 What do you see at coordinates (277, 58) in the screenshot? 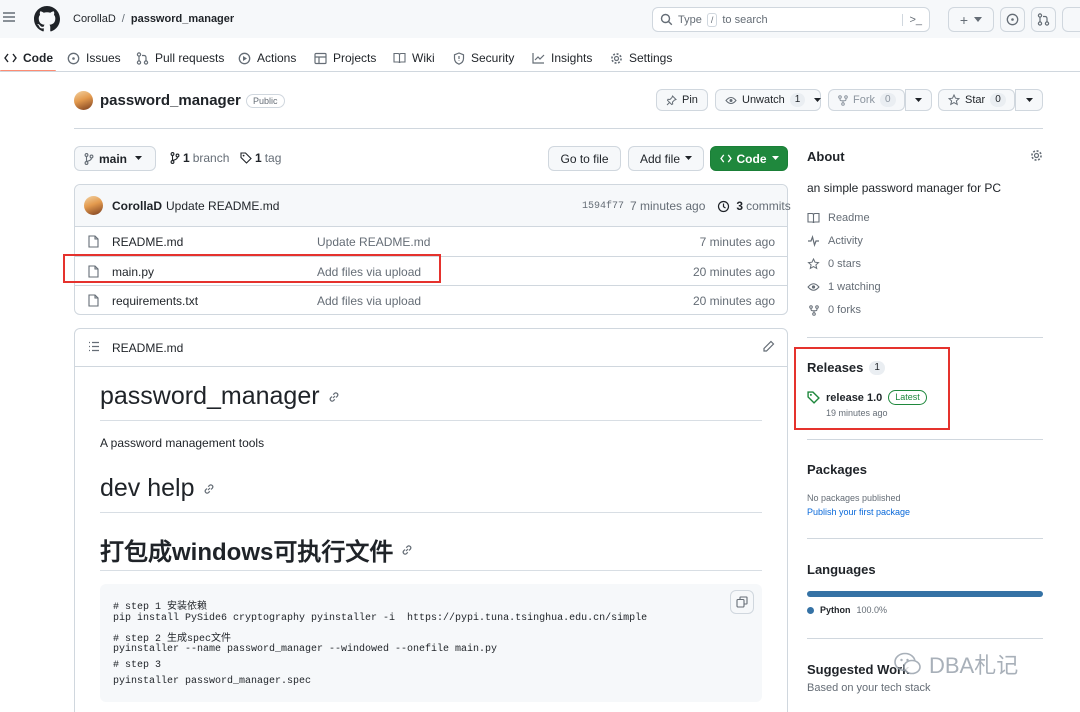
I see `tab-label: Actions` at bounding box center [277, 58].